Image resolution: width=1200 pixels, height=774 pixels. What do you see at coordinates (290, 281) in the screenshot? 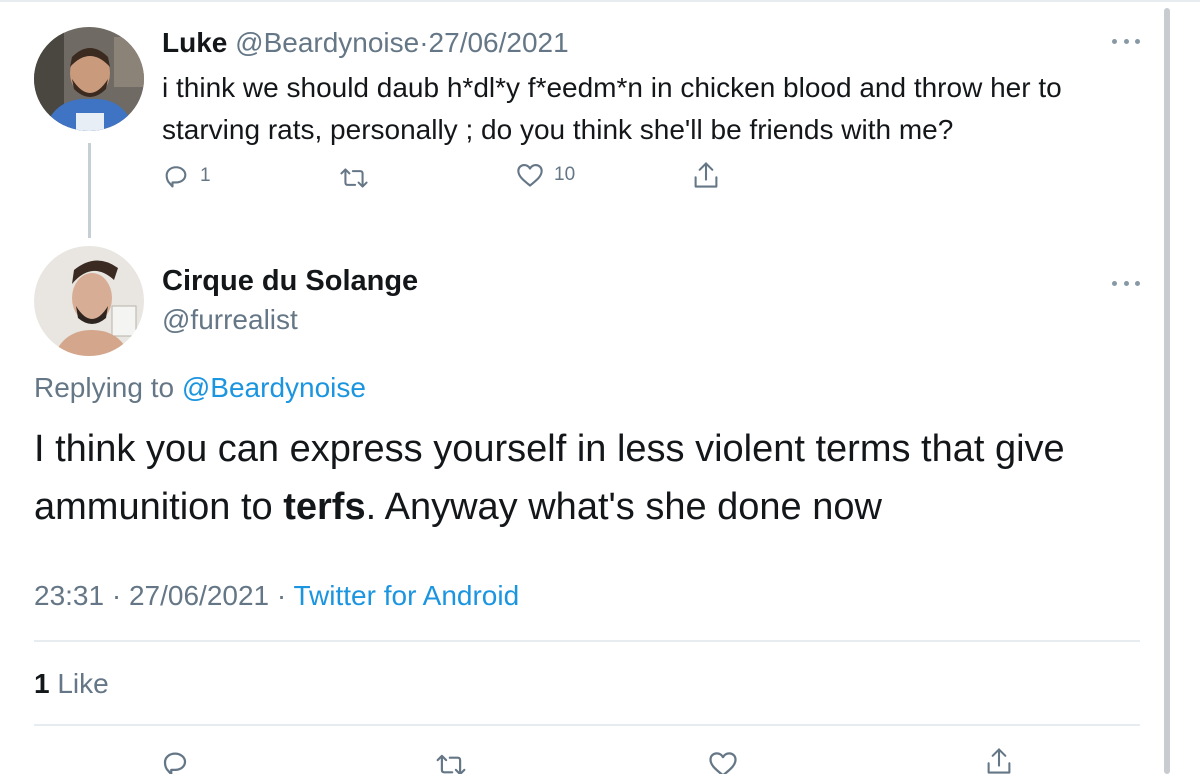
I see `reply-author-name: Cirque du Solange` at bounding box center [290, 281].